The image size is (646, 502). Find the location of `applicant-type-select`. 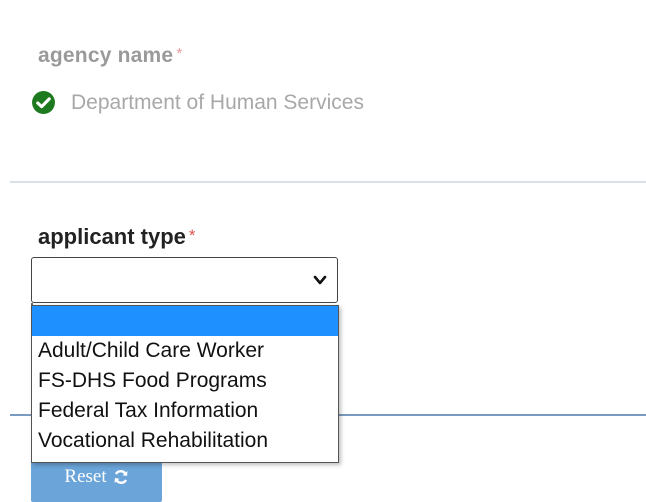

applicant-type-select is located at coordinates (184, 280).